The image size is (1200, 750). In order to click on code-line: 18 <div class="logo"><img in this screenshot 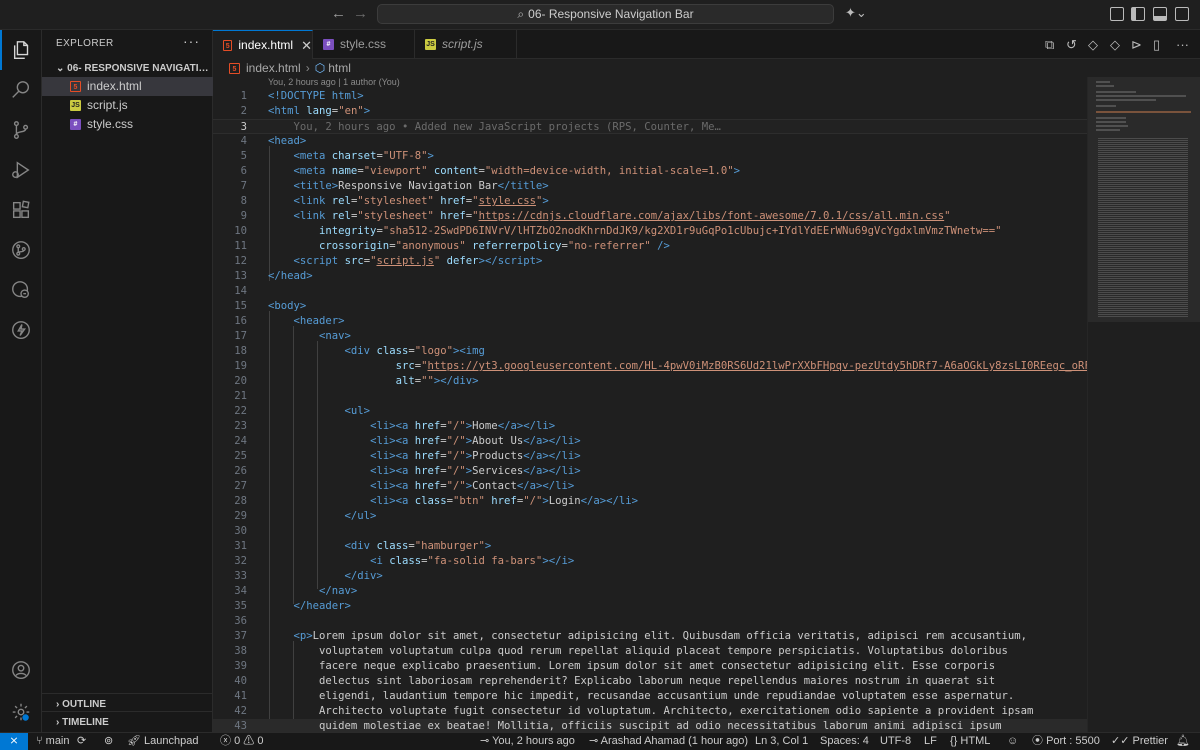, I will do `click(359, 351)`.